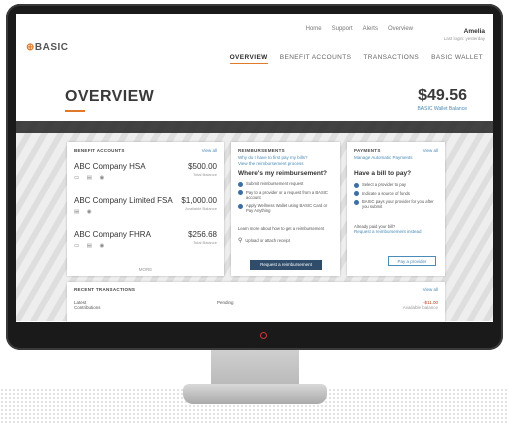  I want to click on wallet-balance-label: BASIC Wallet Balance, so click(442, 109).